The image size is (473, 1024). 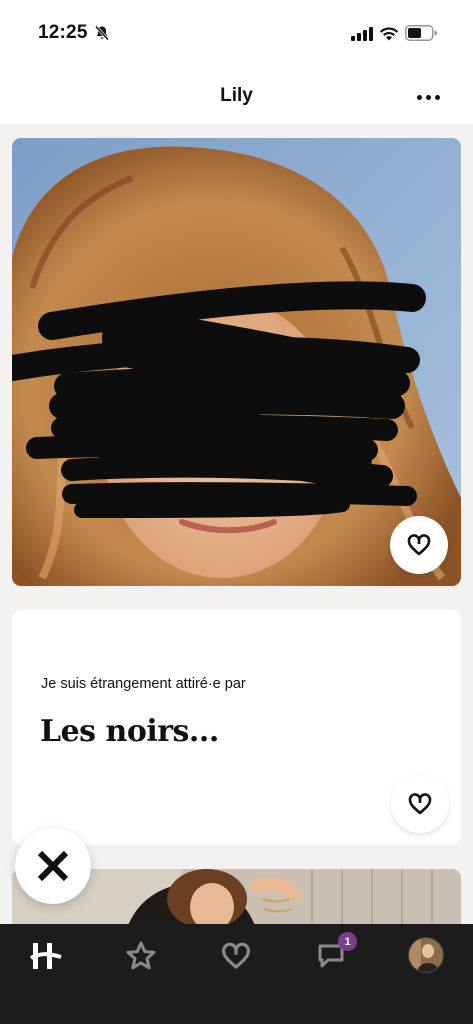 What do you see at coordinates (347, 941) in the screenshot?
I see `messages-badge: 1` at bounding box center [347, 941].